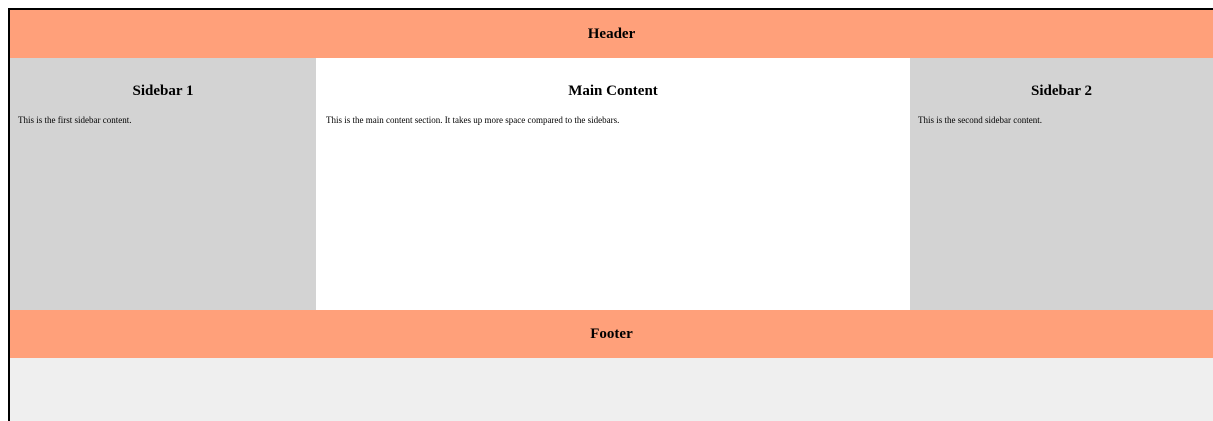 Image resolution: width=1213 pixels, height=421 pixels. I want to click on sidebar-1-text: This is the first sidebar content., so click(75, 120).